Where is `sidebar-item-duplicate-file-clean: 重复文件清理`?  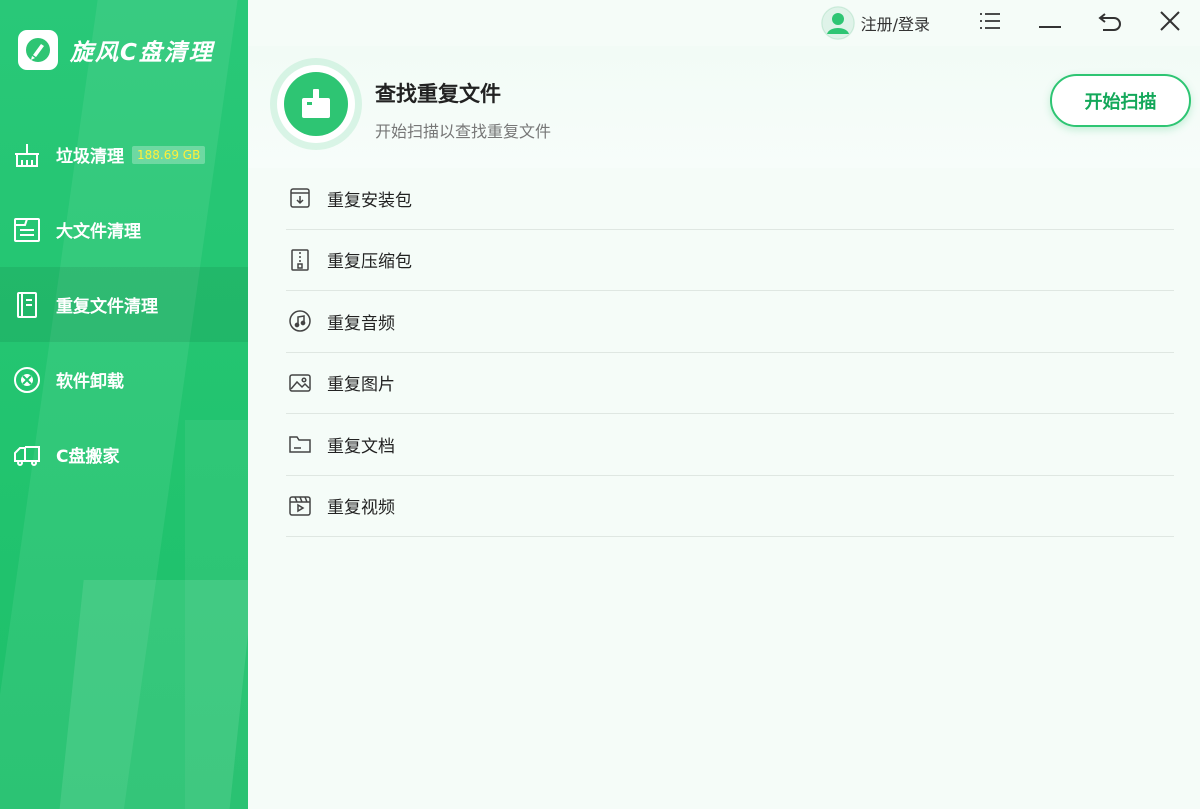 sidebar-item-duplicate-file-clean: 重复文件清理 is located at coordinates (124, 304).